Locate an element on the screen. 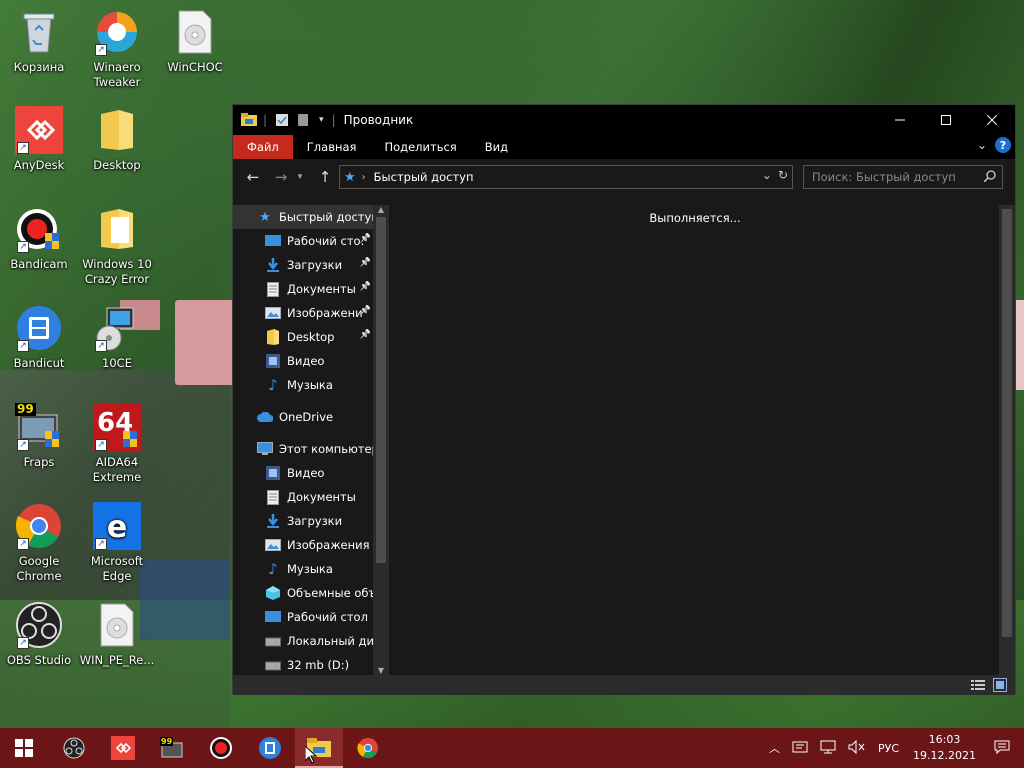 This screenshot has height=768, width=1024. title-bar: | ▾ | Проводник is located at coordinates (624, 120).